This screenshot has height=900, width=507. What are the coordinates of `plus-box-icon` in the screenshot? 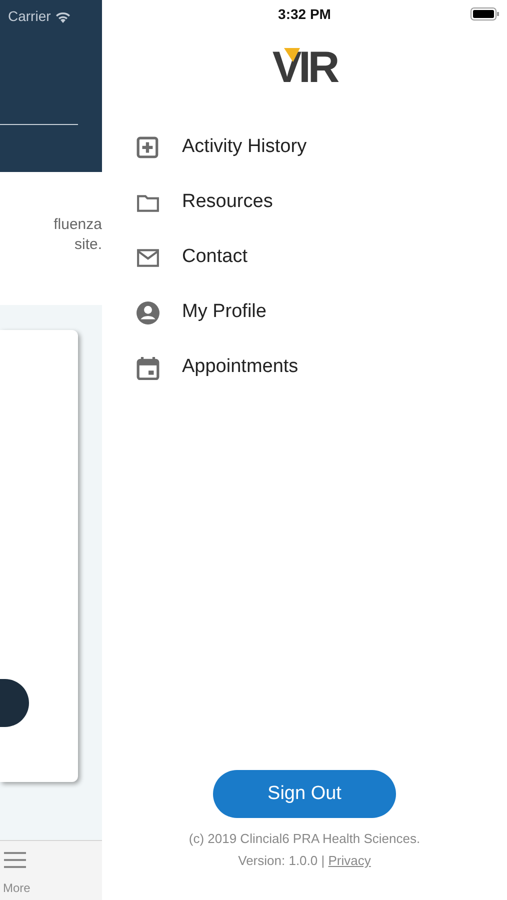 It's located at (148, 148).